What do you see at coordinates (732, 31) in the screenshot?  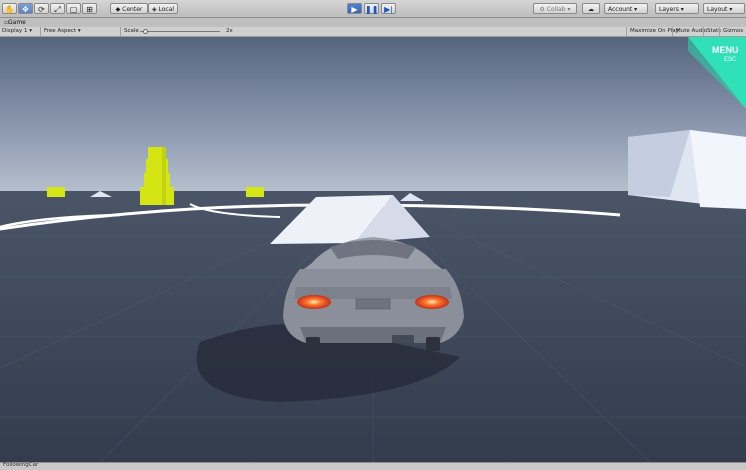 I see `gizmos-dropdown: Gizmos` at bounding box center [732, 31].